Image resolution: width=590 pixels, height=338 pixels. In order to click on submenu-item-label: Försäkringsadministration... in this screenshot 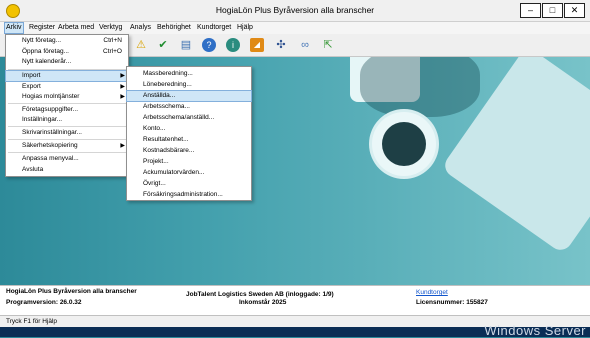, I will do `click(183, 194)`.